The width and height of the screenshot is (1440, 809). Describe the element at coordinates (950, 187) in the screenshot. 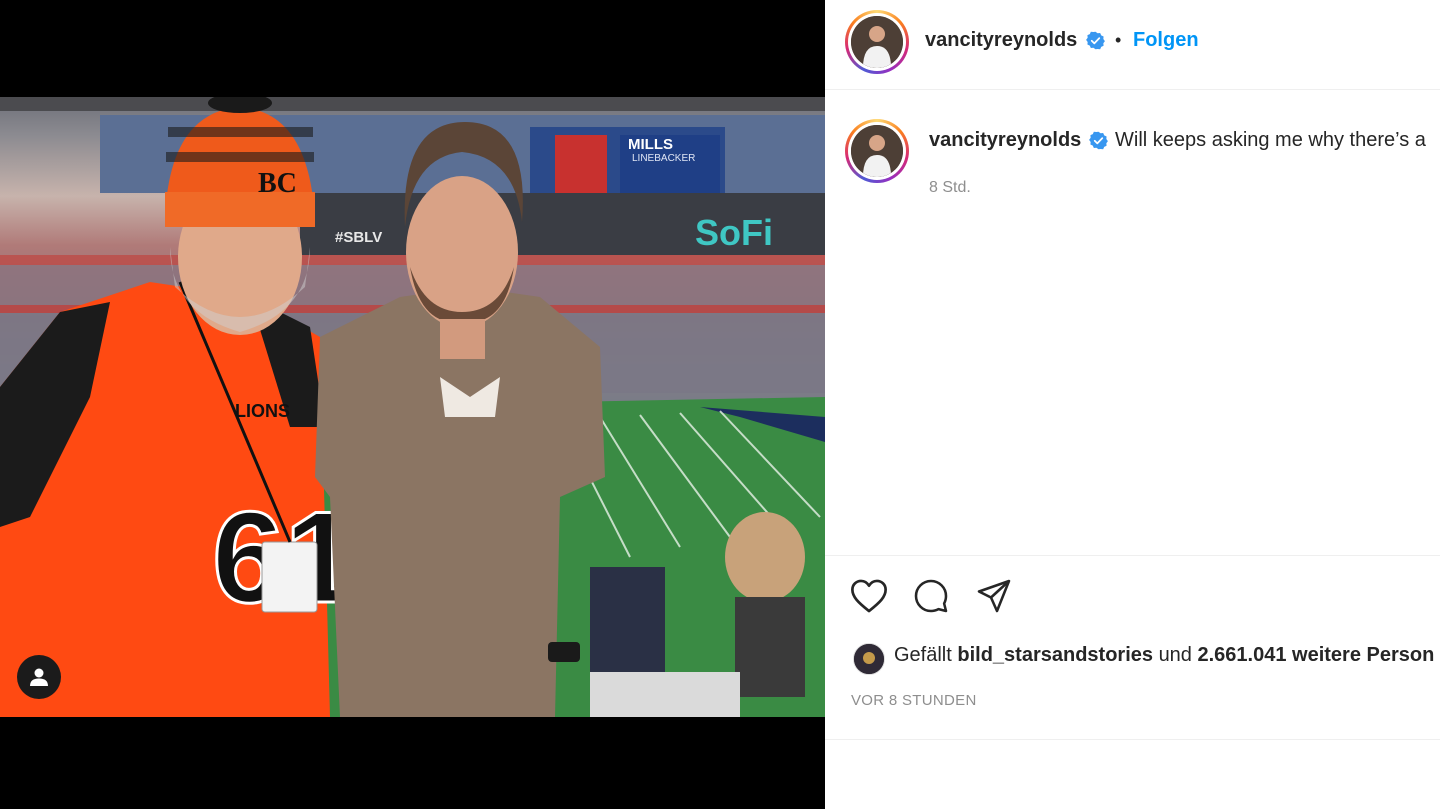

I see `caption-timestamp: 8 Std.` at that location.